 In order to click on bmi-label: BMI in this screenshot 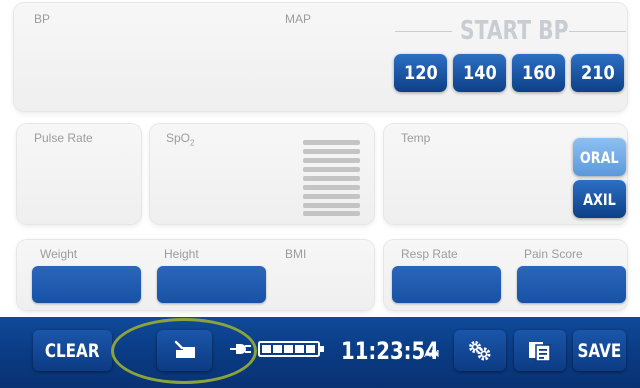, I will do `click(296, 254)`.